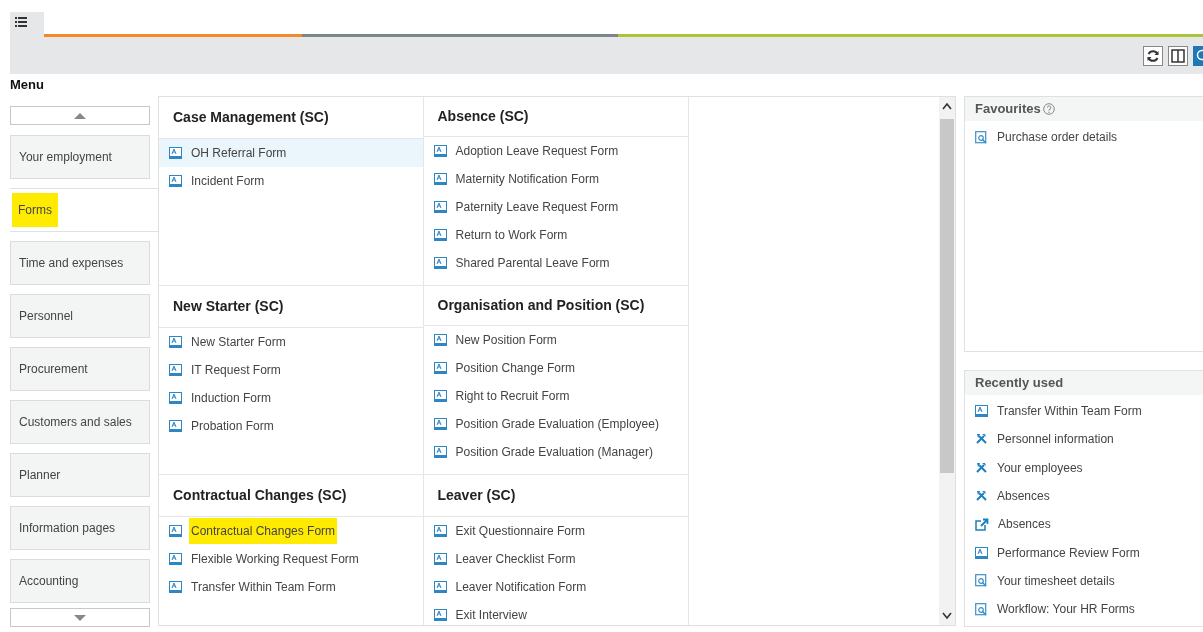 The image size is (1203, 632). I want to click on form-name: New Starter Form, so click(238, 342).